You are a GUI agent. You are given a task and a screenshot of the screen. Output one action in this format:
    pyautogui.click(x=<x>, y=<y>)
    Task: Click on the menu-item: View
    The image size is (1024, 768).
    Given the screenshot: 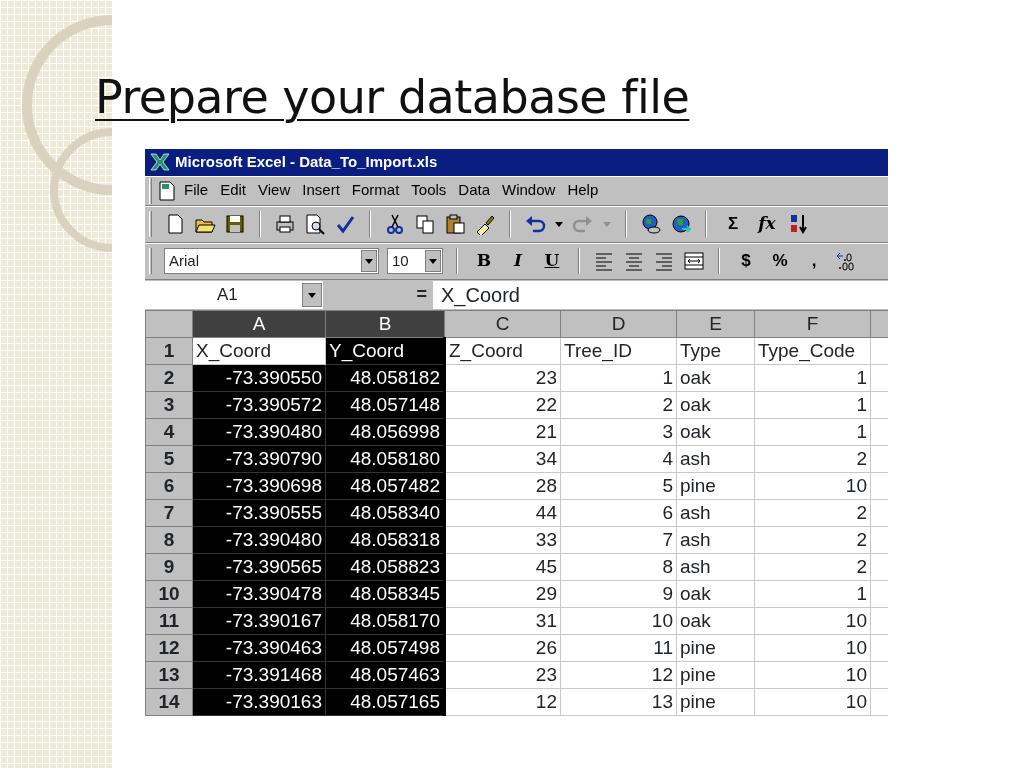 What is the action you would take?
    pyautogui.click(x=274, y=190)
    